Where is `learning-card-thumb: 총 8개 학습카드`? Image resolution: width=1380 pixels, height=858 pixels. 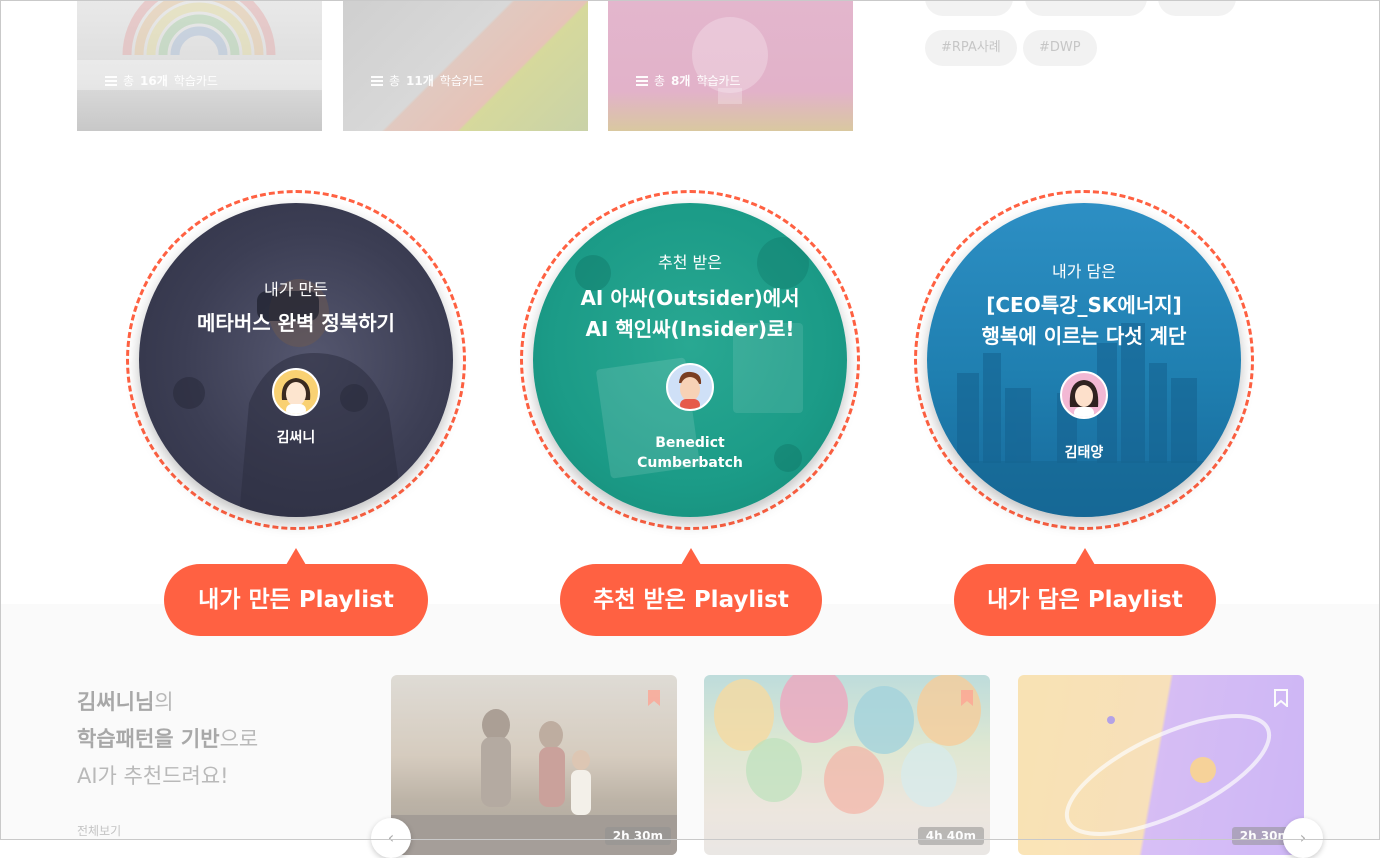 learning-card-thumb: 총 8개 학습카드 is located at coordinates (730, 65).